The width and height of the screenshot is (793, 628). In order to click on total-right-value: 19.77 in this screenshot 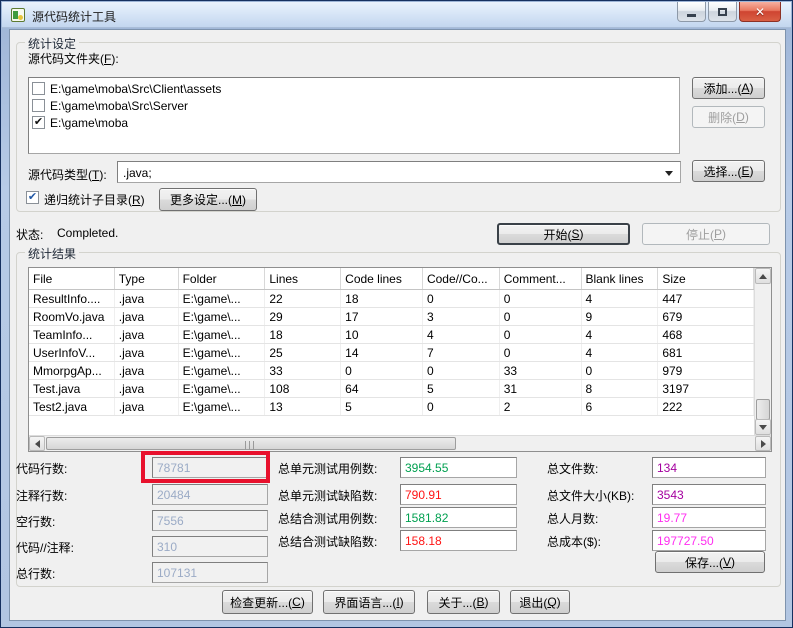, I will do `click(709, 517)`.